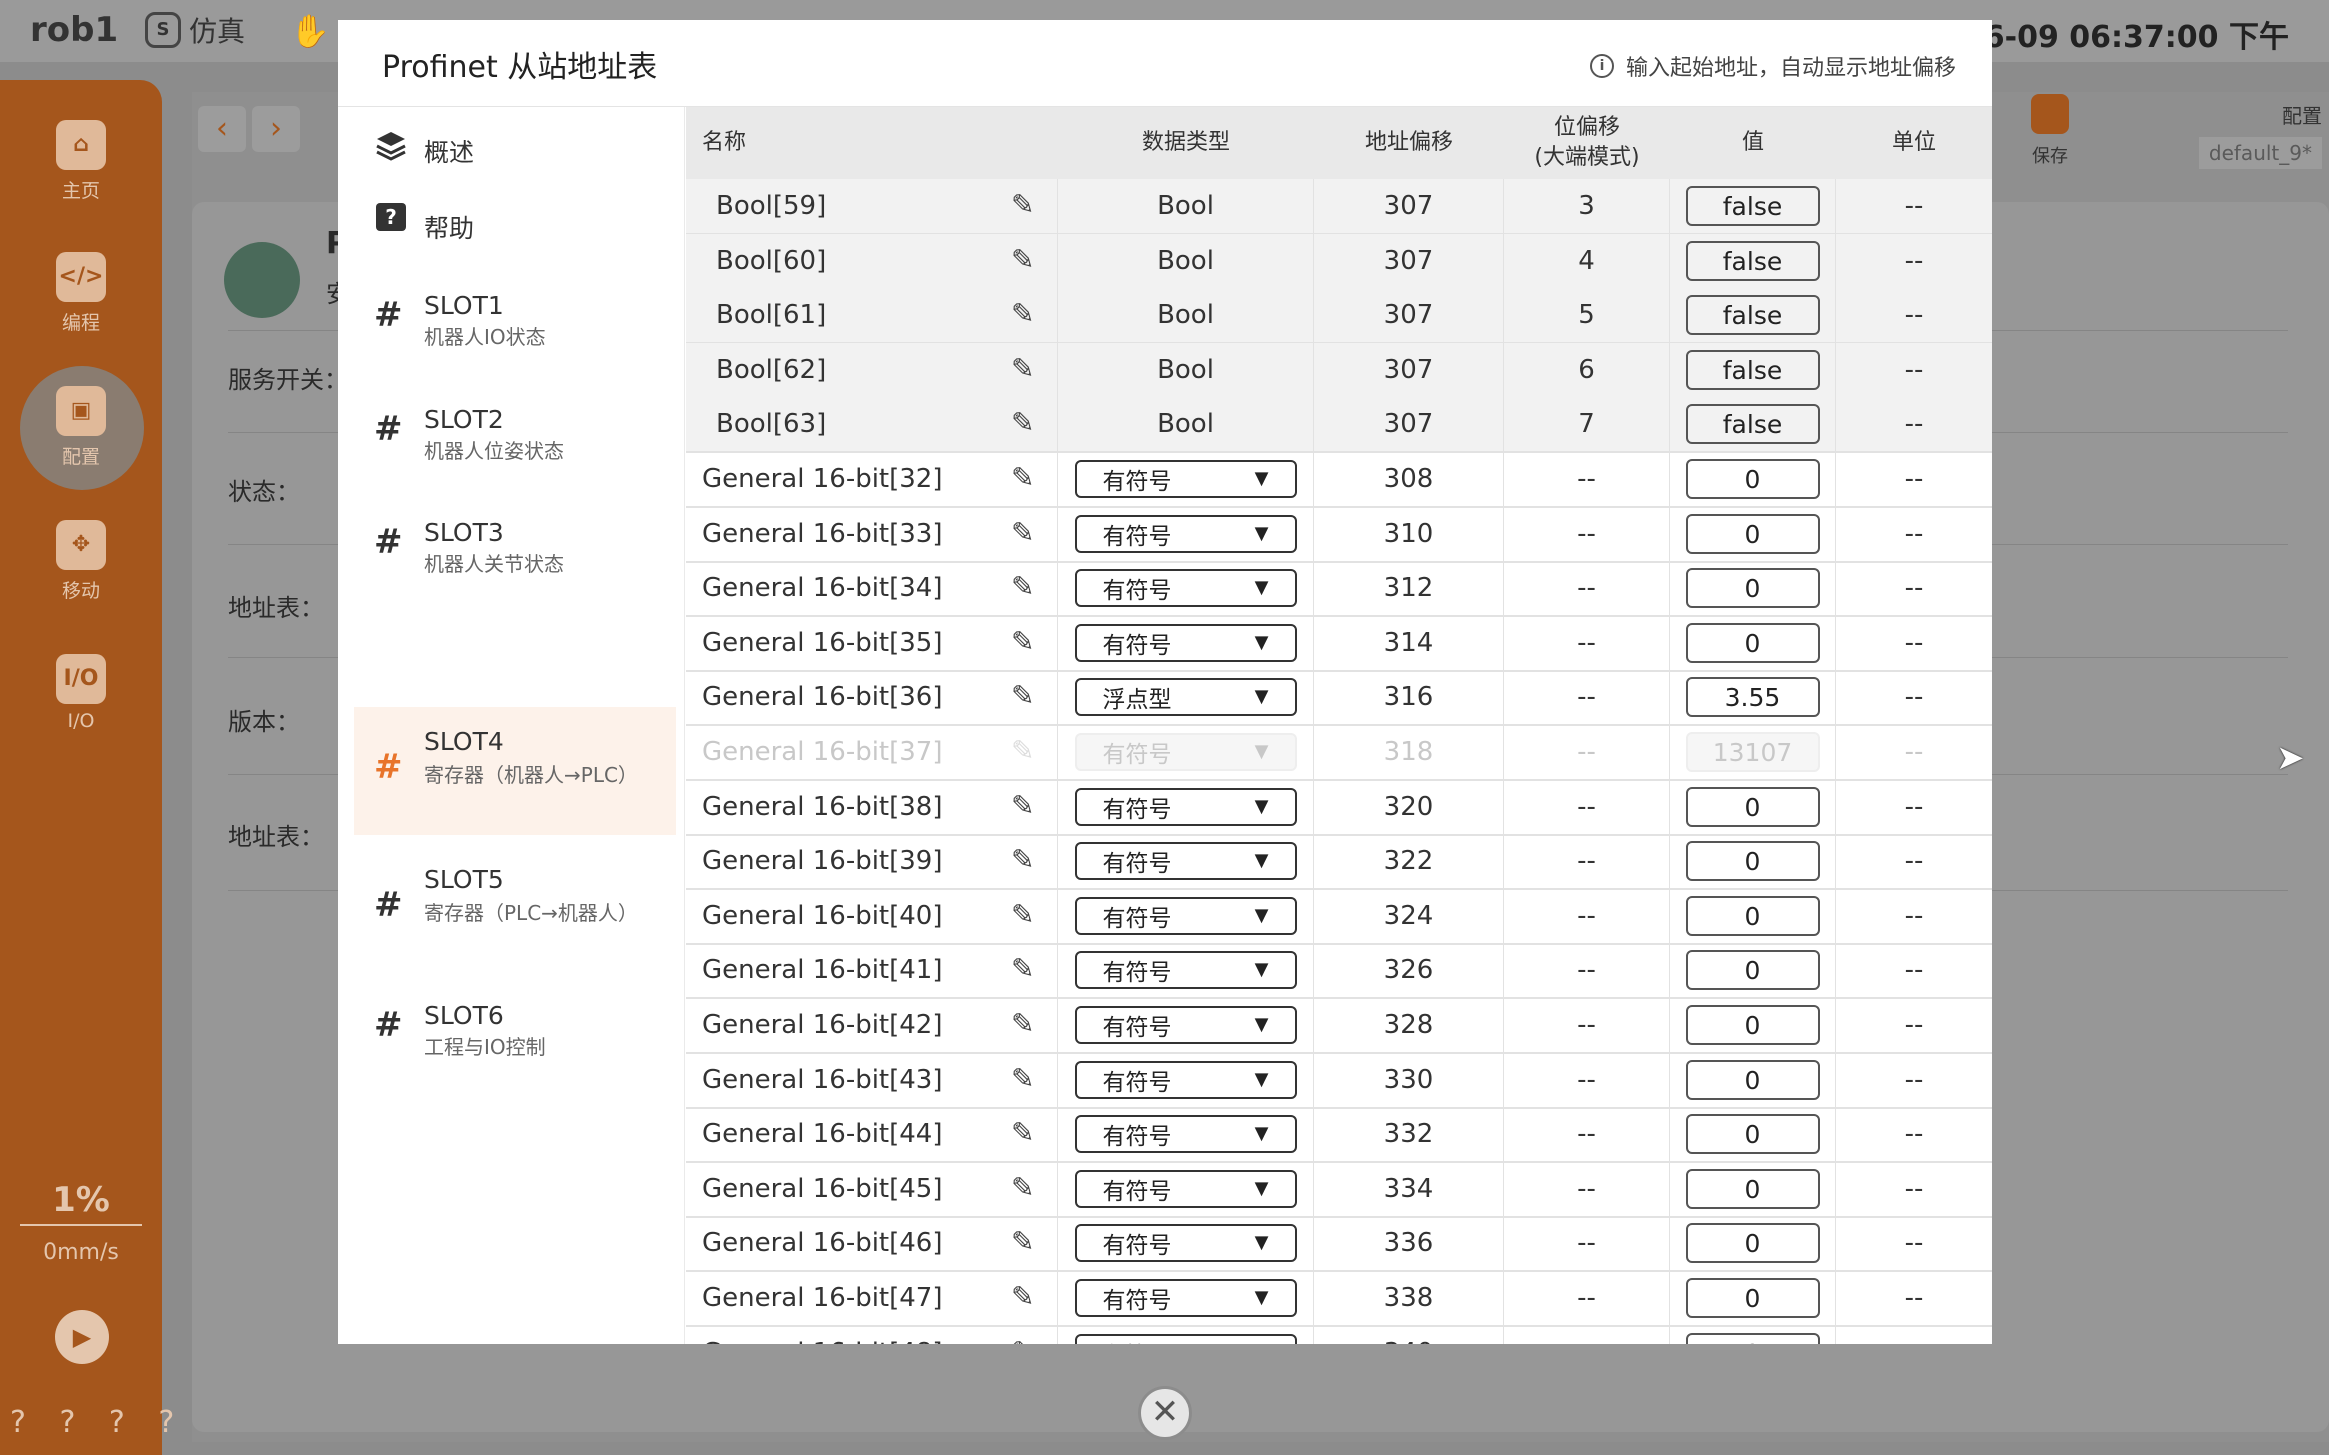  Describe the element at coordinates (822, 1189) in the screenshot. I see `row-name: General 16-bit[45]` at that location.